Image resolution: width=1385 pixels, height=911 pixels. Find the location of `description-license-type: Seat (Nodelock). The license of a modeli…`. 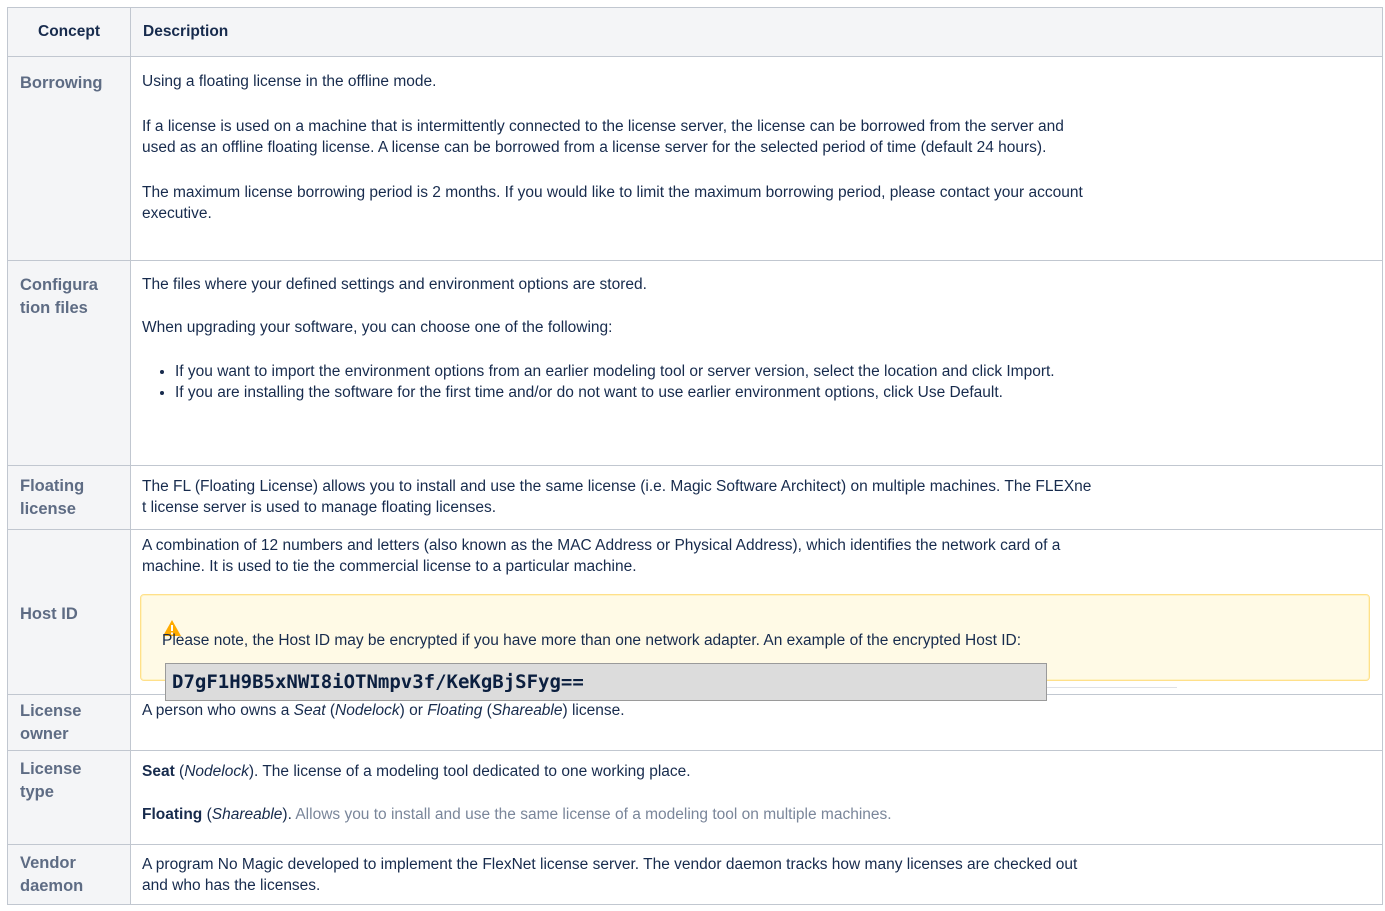

description-license-type: Seat (Nodelock). The license of a modeli… is located at coordinates (756, 797).